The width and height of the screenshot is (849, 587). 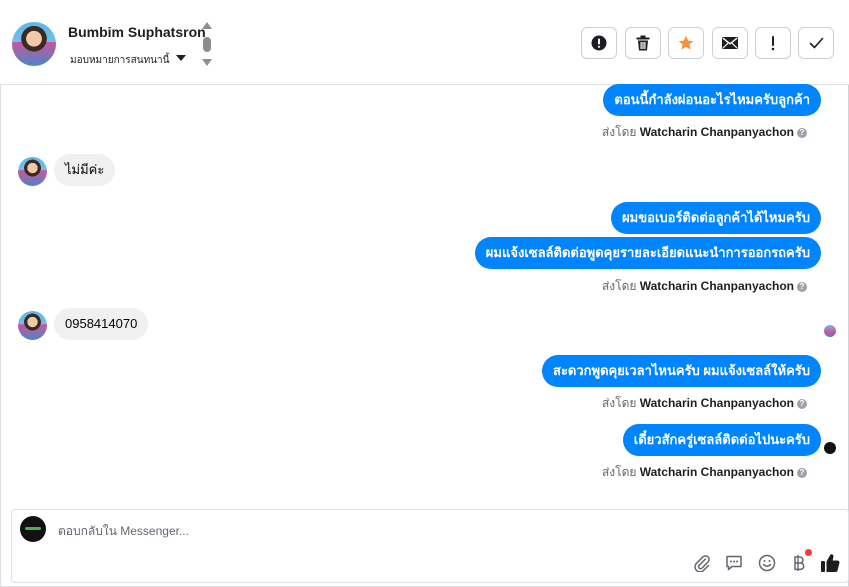 I want to click on baht-payment-icon, so click(x=799, y=563).